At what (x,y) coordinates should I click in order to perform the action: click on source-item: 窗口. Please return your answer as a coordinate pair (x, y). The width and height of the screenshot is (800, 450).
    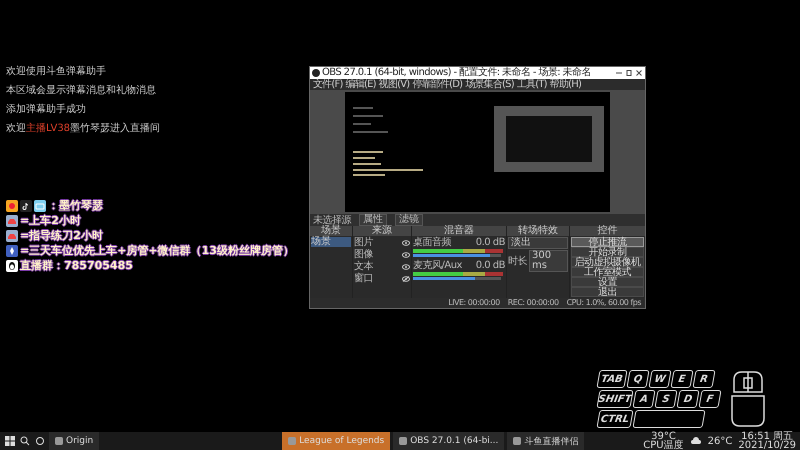
    Looking at the image, I should click on (377, 278).